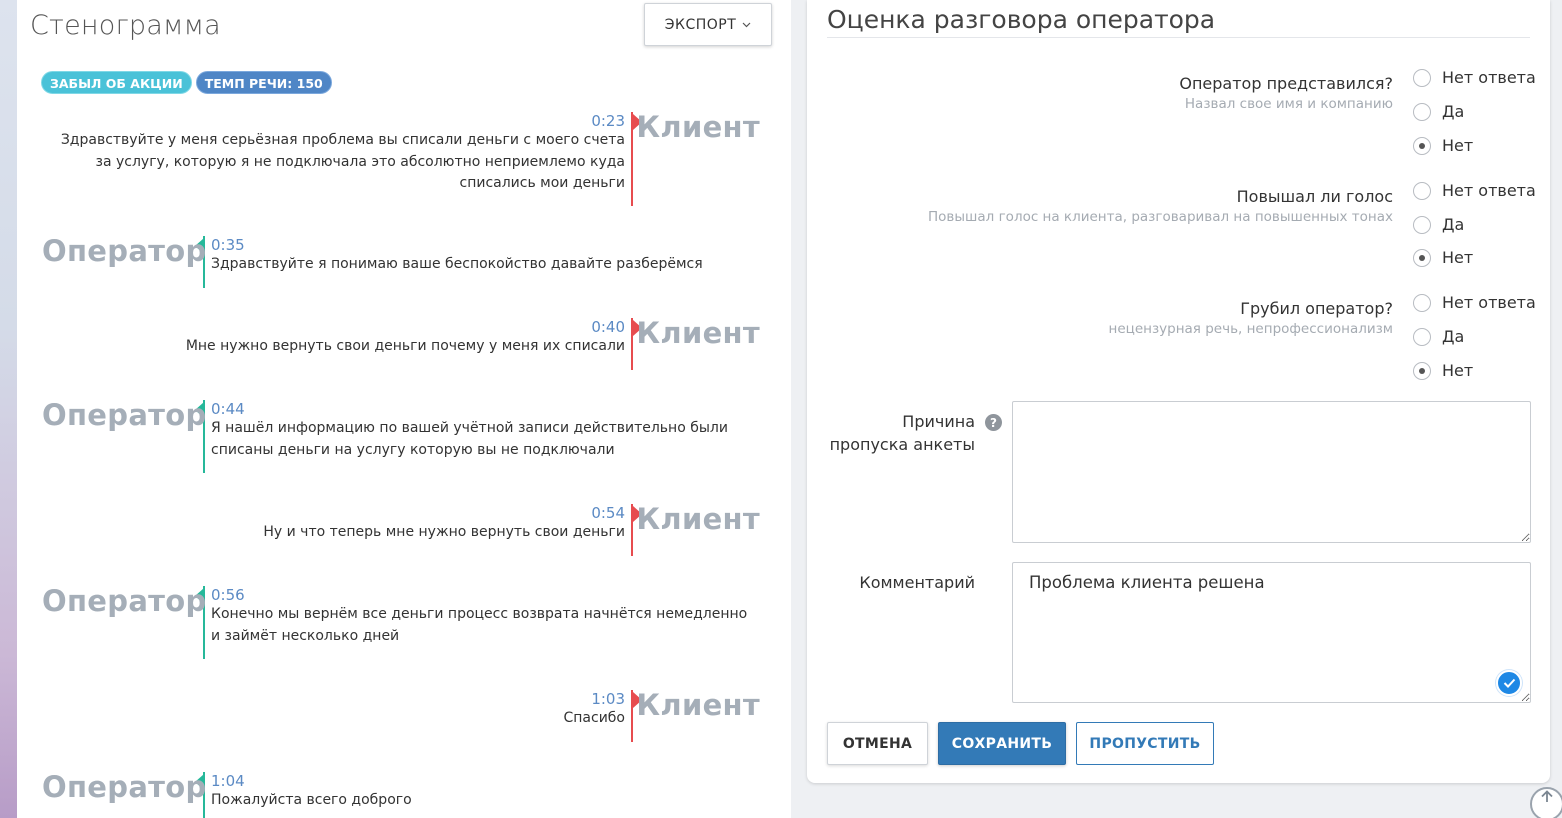  I want to click on cancel-button: ОТМЕНА, so click(877, 743).